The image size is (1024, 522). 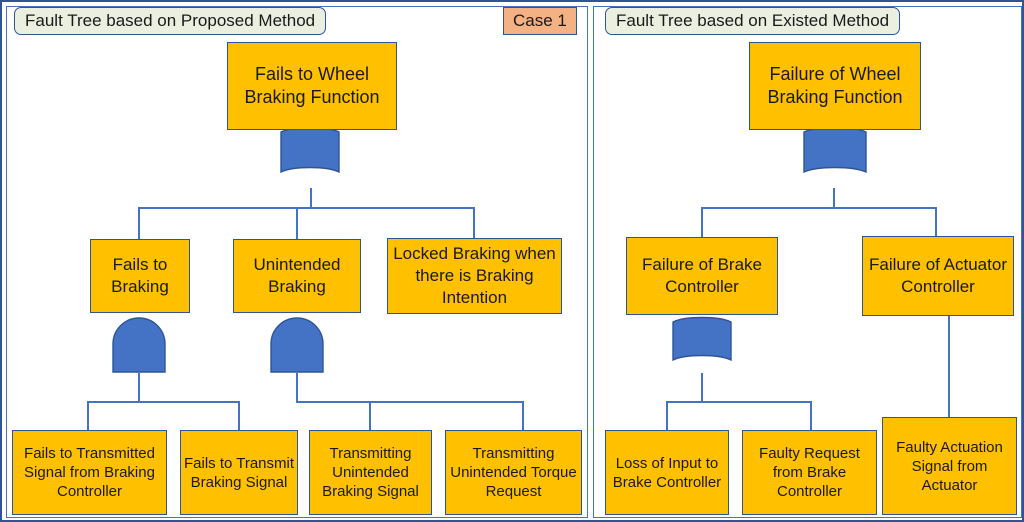 I want to click on left-bus-level1, so click(x=306, y=208).